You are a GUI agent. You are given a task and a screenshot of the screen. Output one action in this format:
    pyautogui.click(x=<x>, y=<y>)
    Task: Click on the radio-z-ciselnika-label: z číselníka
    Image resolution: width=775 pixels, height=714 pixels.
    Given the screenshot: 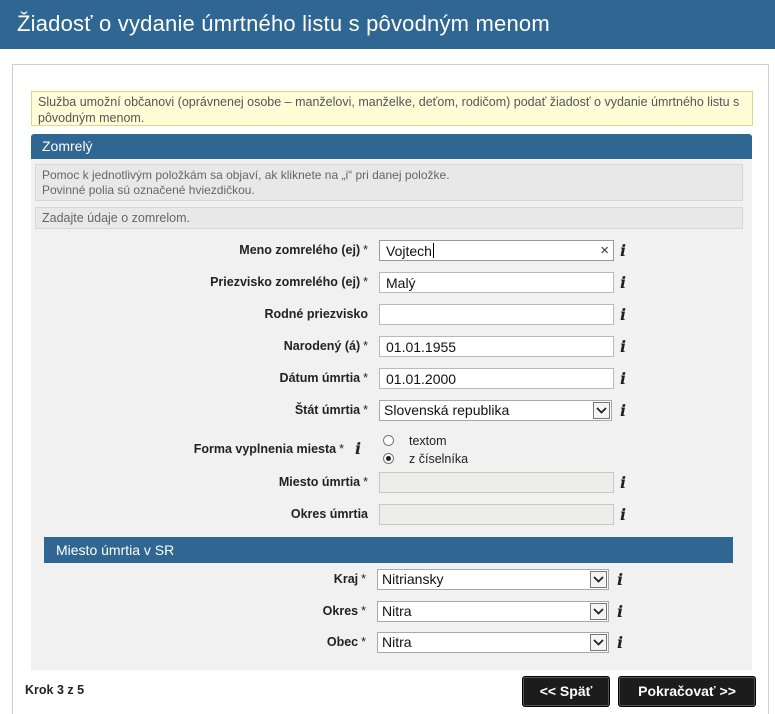 What is the action you would take?
    pyautogui.click(x=439, y=459)
    